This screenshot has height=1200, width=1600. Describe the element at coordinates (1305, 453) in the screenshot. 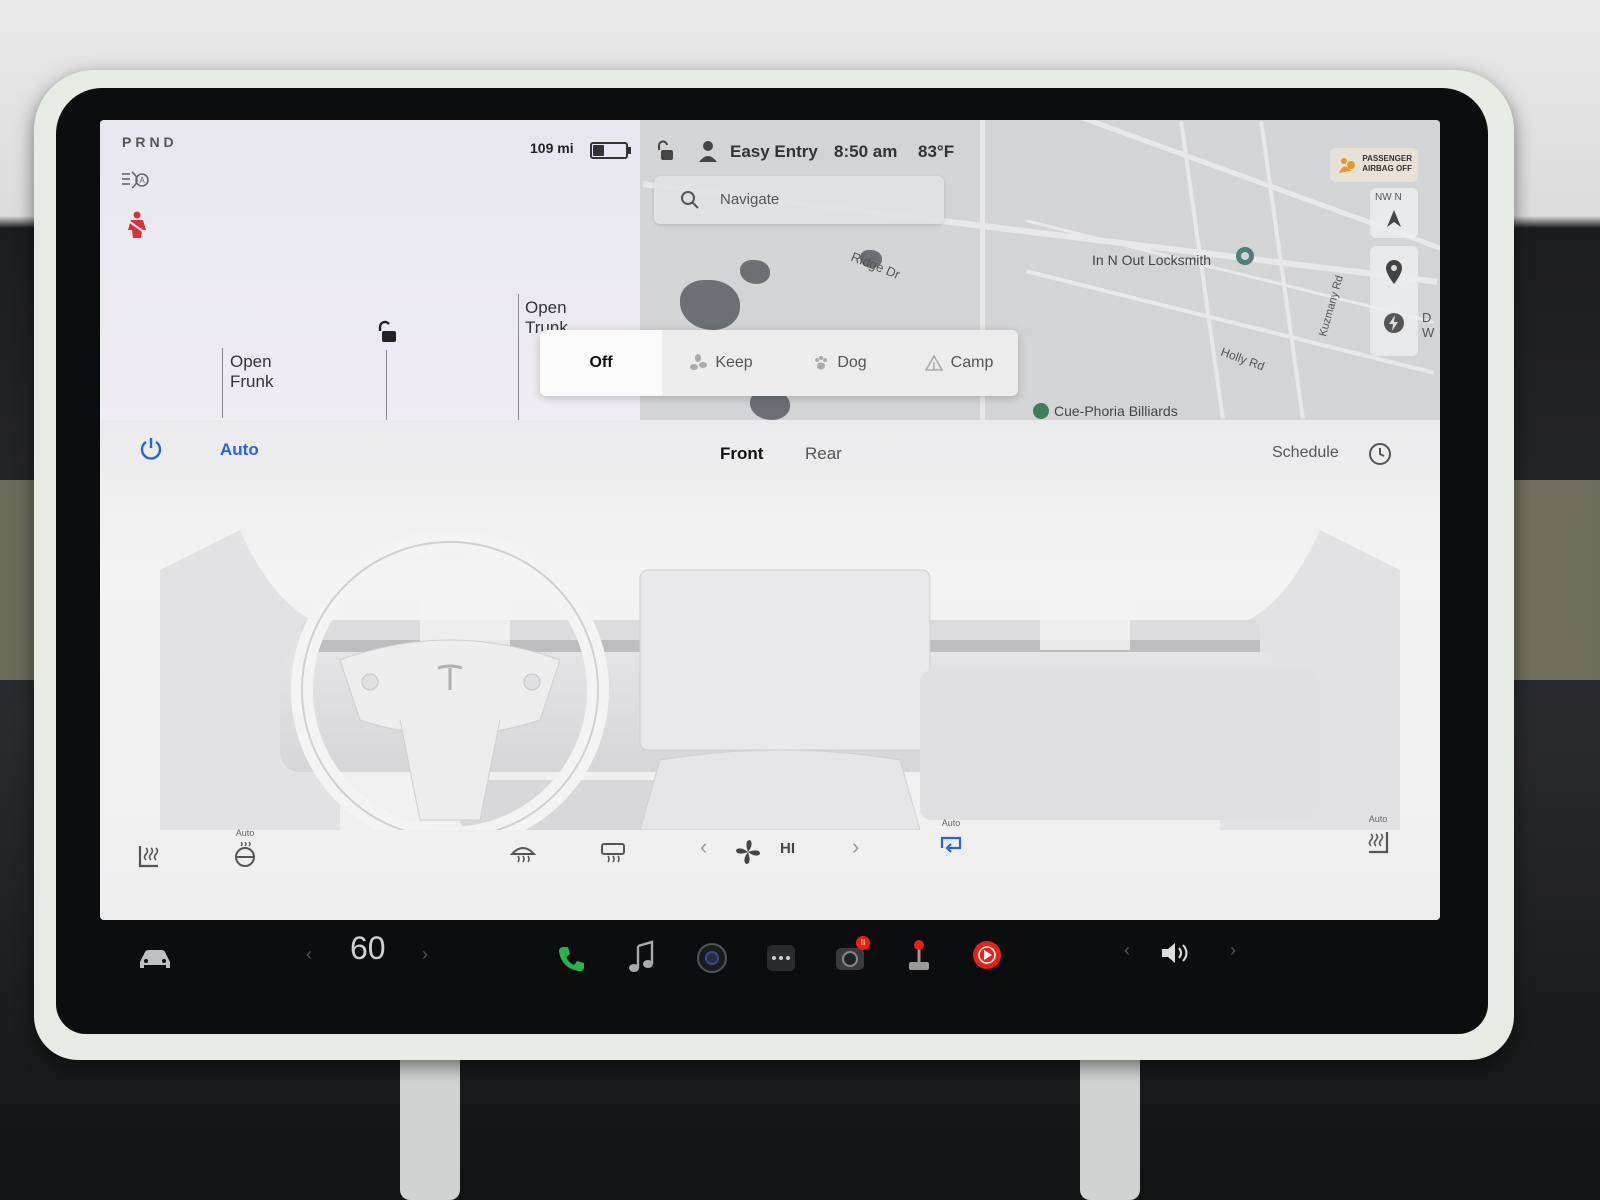

I see `schedule-button: Schedule` at that location.